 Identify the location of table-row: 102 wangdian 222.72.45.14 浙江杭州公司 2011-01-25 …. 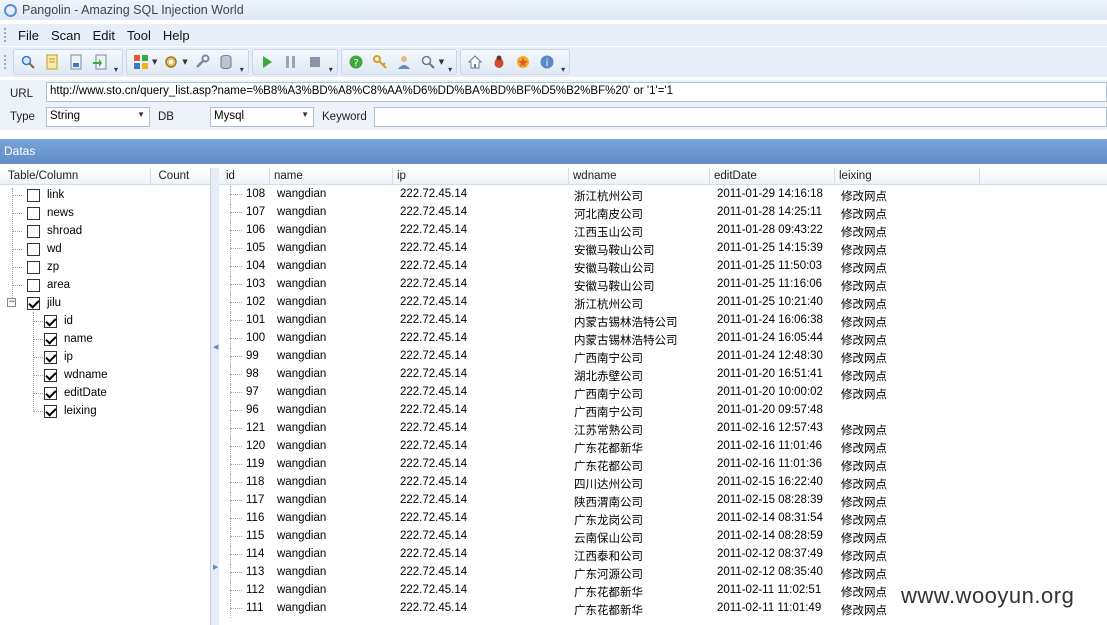
(663, 303).